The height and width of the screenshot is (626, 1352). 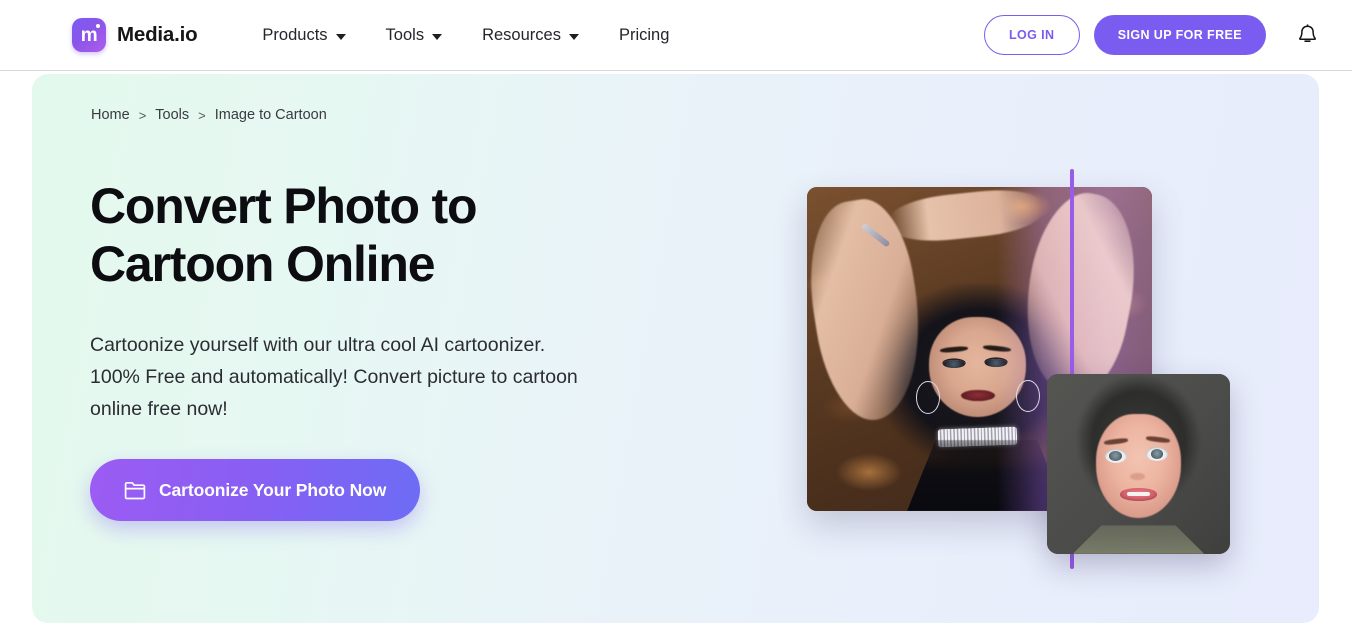 What do you see at coordinates (98, 26) in the screenshot?
I see `logo-dot-icon` at bounding box center [98, 26].